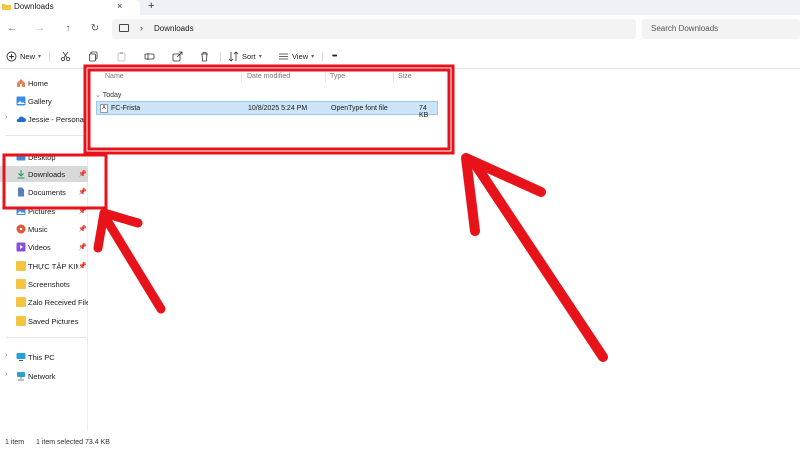 The image size is (800, 450). I want to click on new-button: New ▾, so click(23, 56).